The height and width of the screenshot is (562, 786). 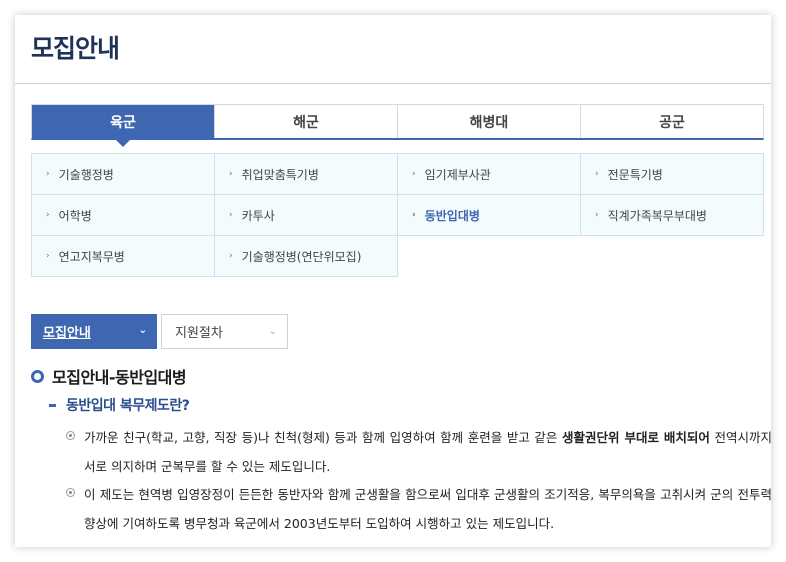 What do you see at coordinates (52, 405) in the screenshot?
I see `dash-bullet-icon` at bounding box center [52, 405].